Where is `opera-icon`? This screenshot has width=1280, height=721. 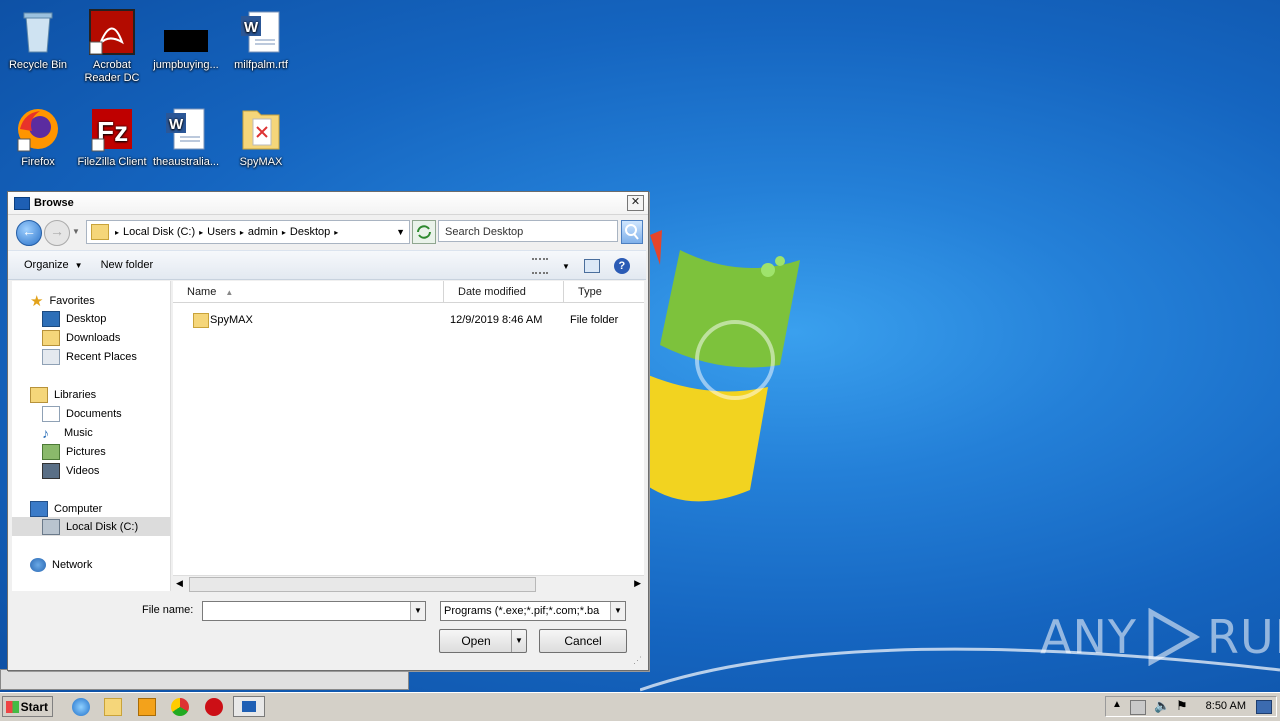 opera-icon is located at coordinates (214, 707).